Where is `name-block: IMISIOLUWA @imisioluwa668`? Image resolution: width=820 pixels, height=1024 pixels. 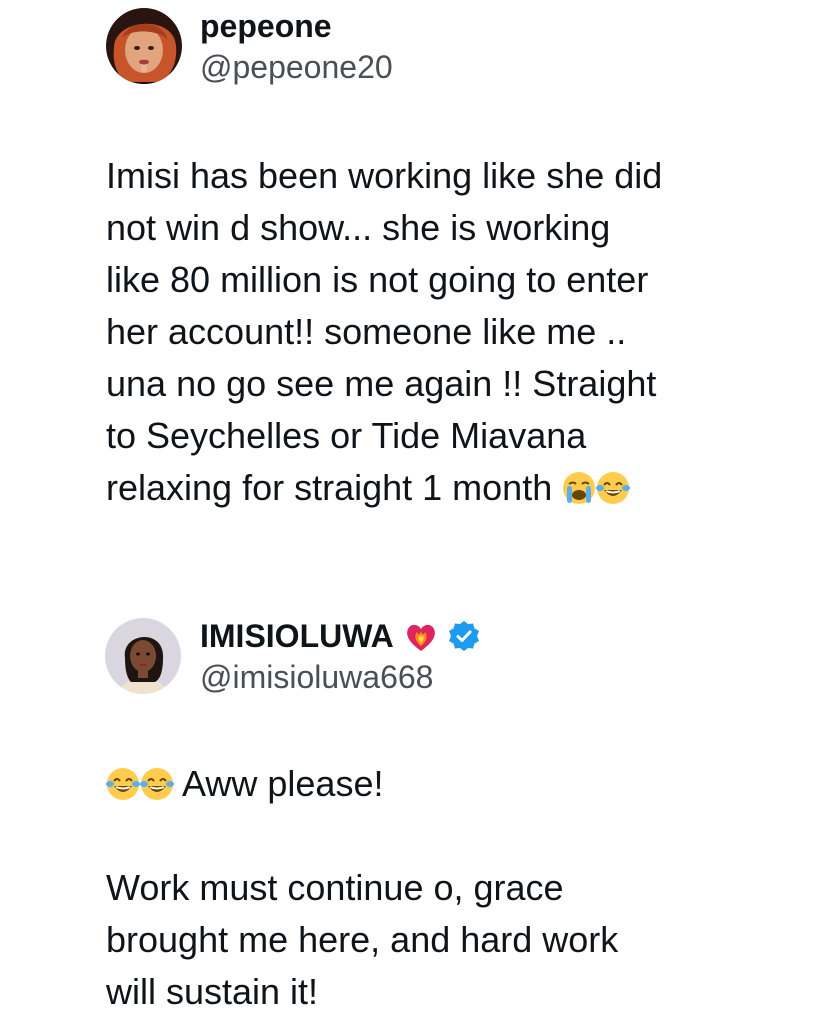 name-block: IMISIOLUWA @imisioluwa668 is located at coordinates (340, 657).